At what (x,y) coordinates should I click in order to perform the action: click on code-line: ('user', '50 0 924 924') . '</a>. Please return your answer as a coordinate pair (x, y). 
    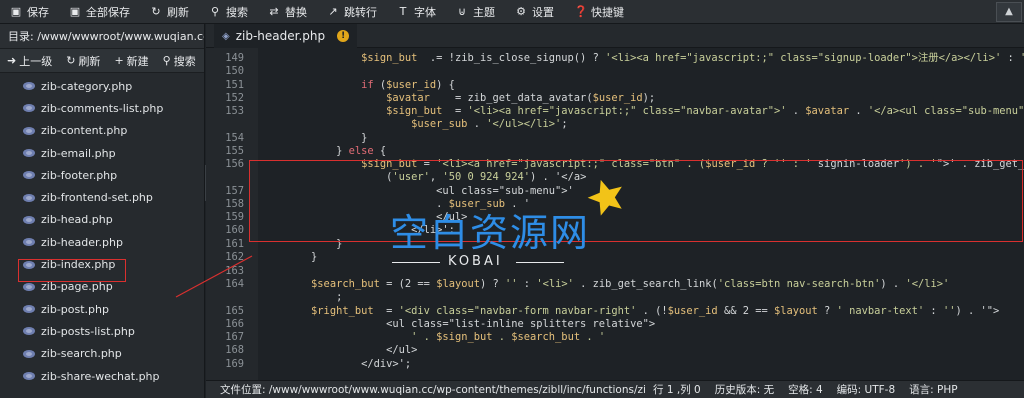
    Looking at the image, I should click on (615, 177).